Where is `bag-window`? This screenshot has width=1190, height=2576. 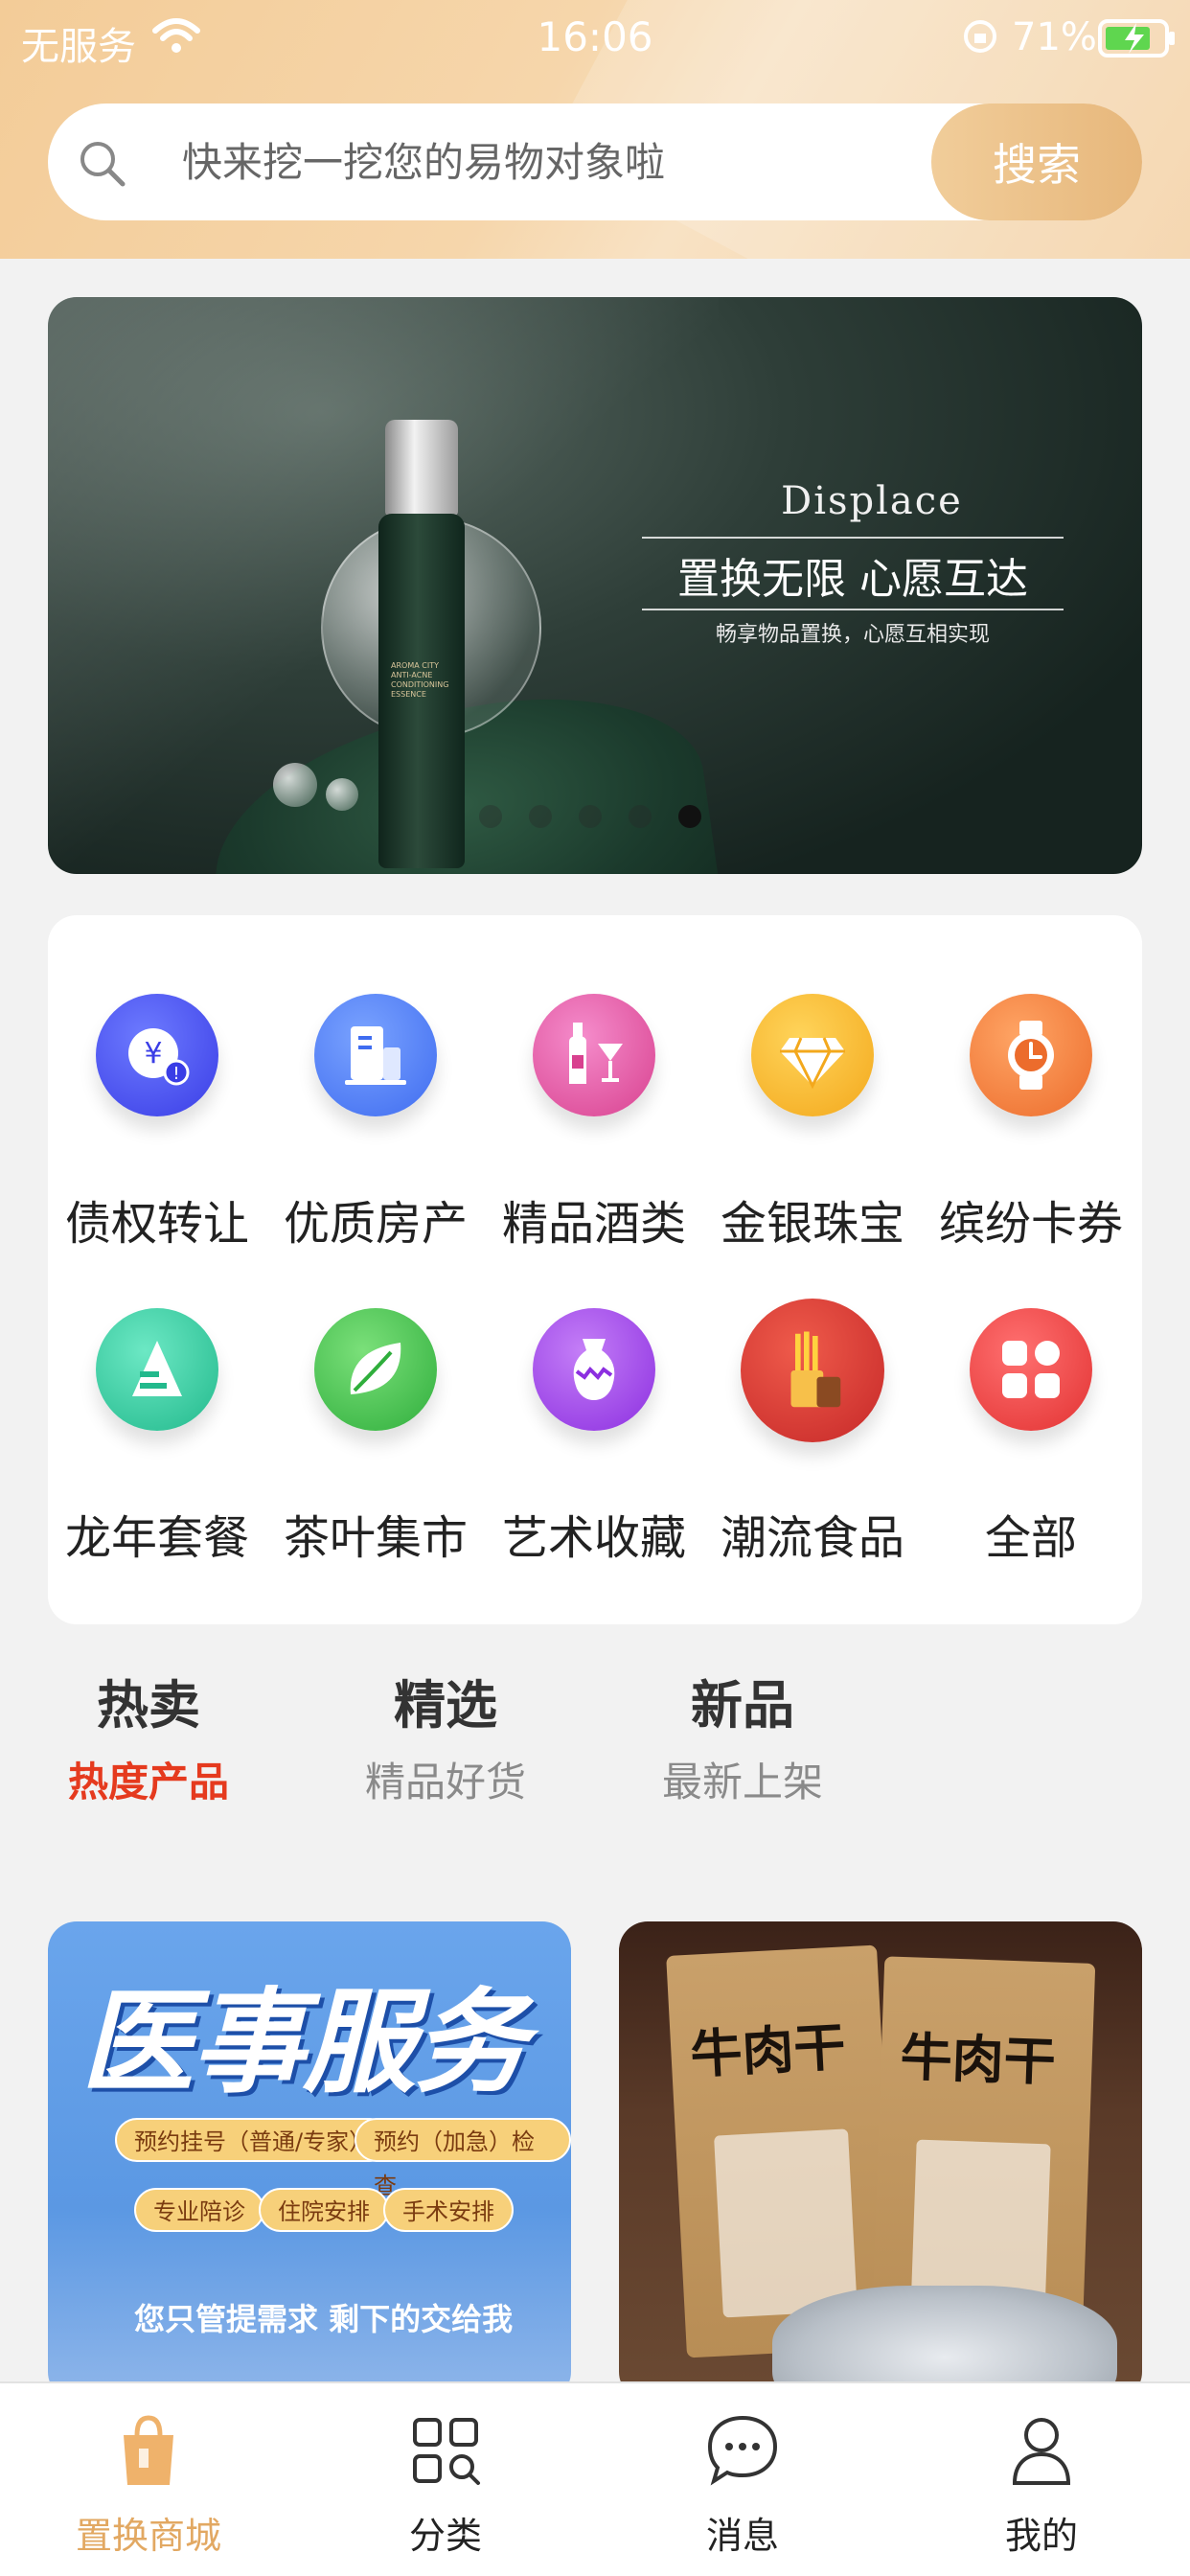 bag-window is located at coordinates (786, 2223).